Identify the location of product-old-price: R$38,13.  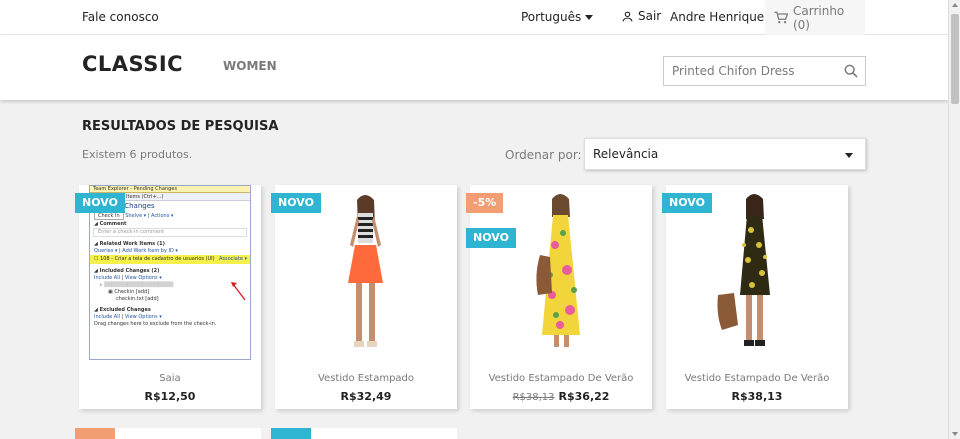
(533, 397).